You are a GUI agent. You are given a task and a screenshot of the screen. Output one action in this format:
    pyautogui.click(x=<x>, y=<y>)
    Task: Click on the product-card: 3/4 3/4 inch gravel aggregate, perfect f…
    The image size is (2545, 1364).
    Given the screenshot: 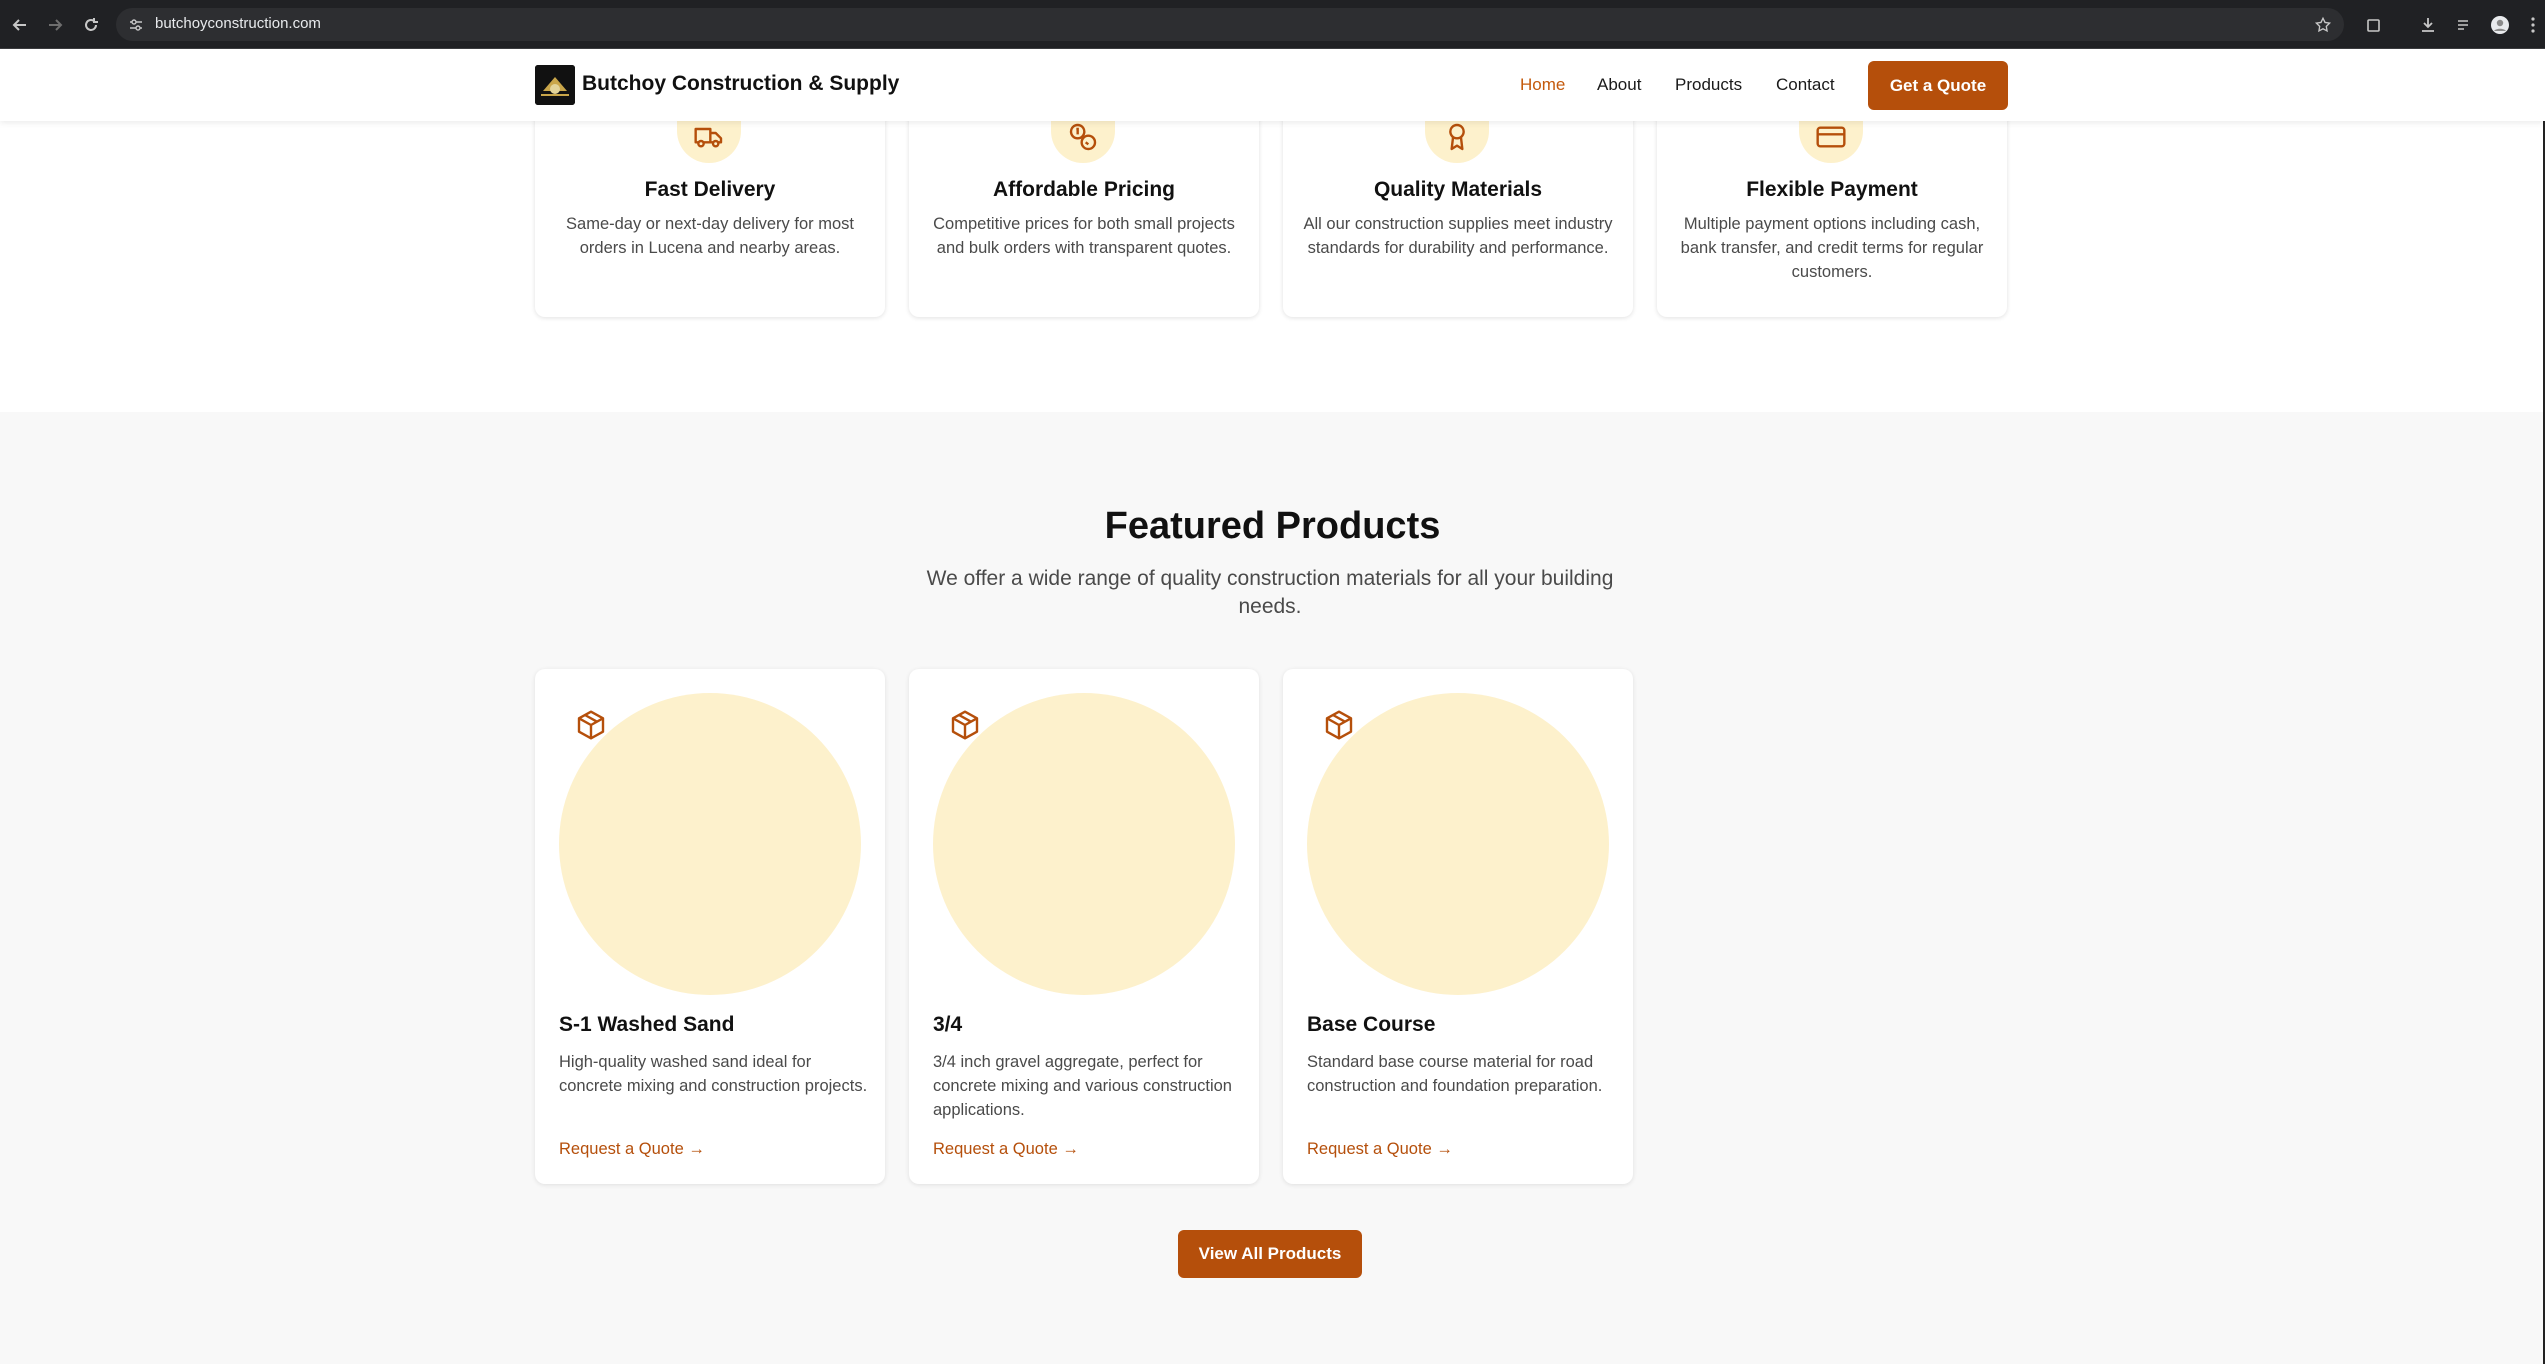 What is the action you would take?
    pyautogui.click(x=1084, y=926)
    